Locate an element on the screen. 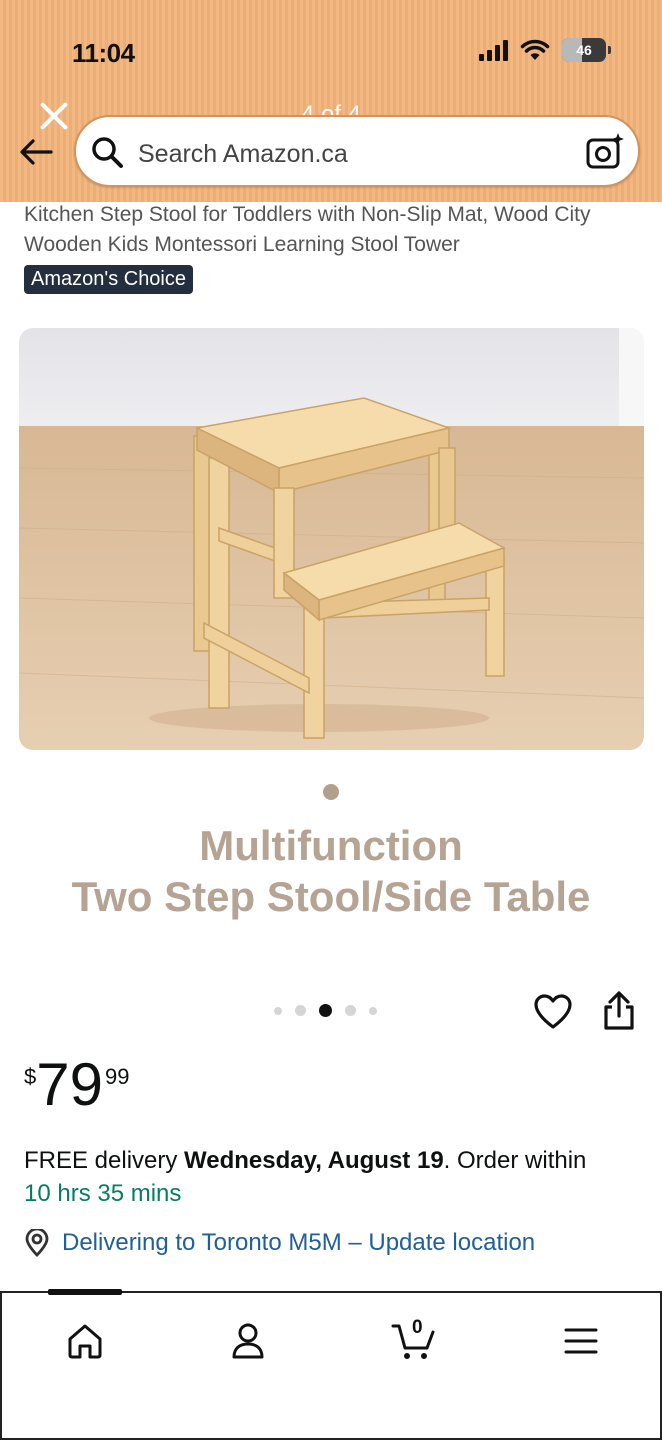 This screenshot has height=1440, width=662. amazons-choice-badge: Amazon's Choice is located at coordinates (108, 279).